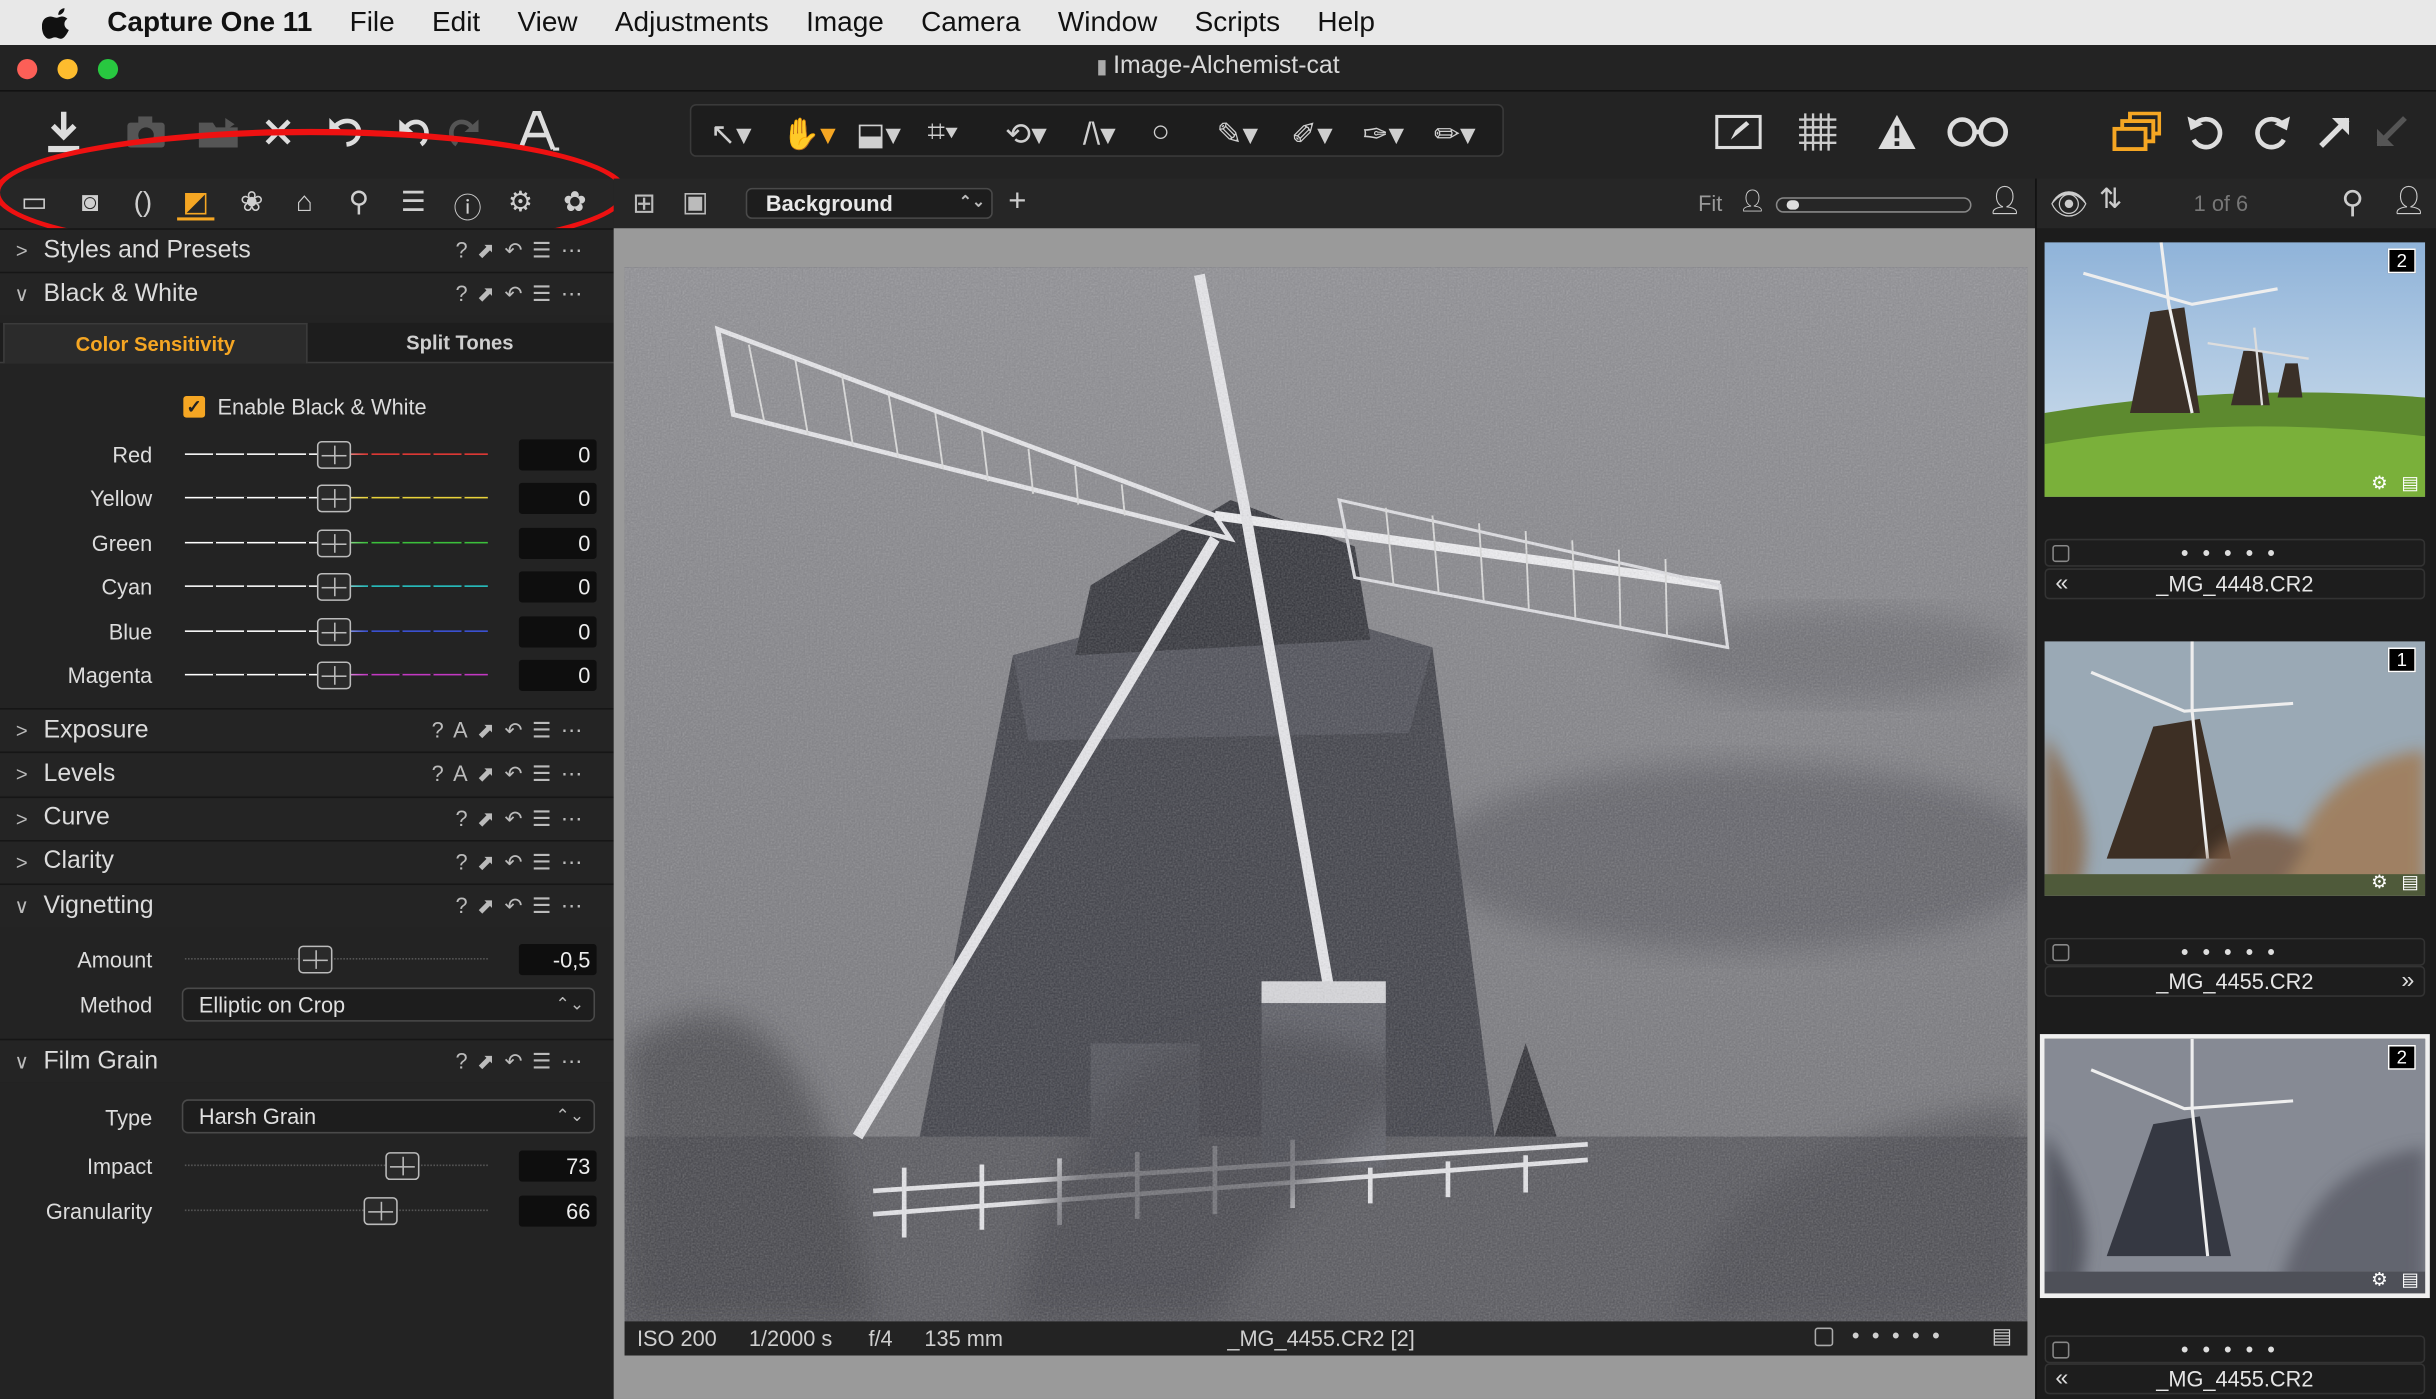 This screenshot has width=2436, height=1399. What do you see at coordinates (315, 959) in the screenshot?
I see `amount-slider-knob` at bounding box center [315, 959].